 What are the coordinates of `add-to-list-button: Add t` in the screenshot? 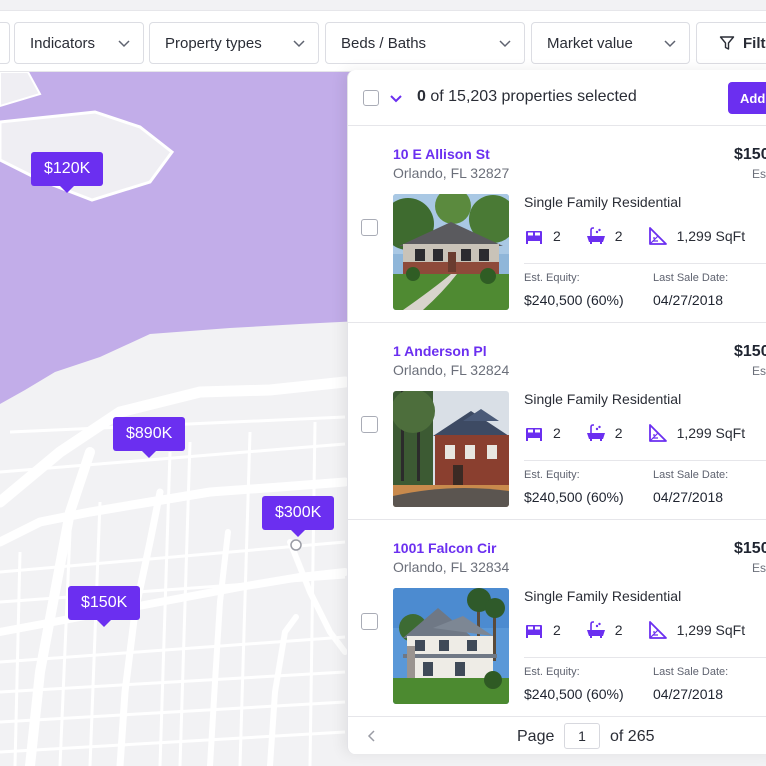 It's located at (747, 98).